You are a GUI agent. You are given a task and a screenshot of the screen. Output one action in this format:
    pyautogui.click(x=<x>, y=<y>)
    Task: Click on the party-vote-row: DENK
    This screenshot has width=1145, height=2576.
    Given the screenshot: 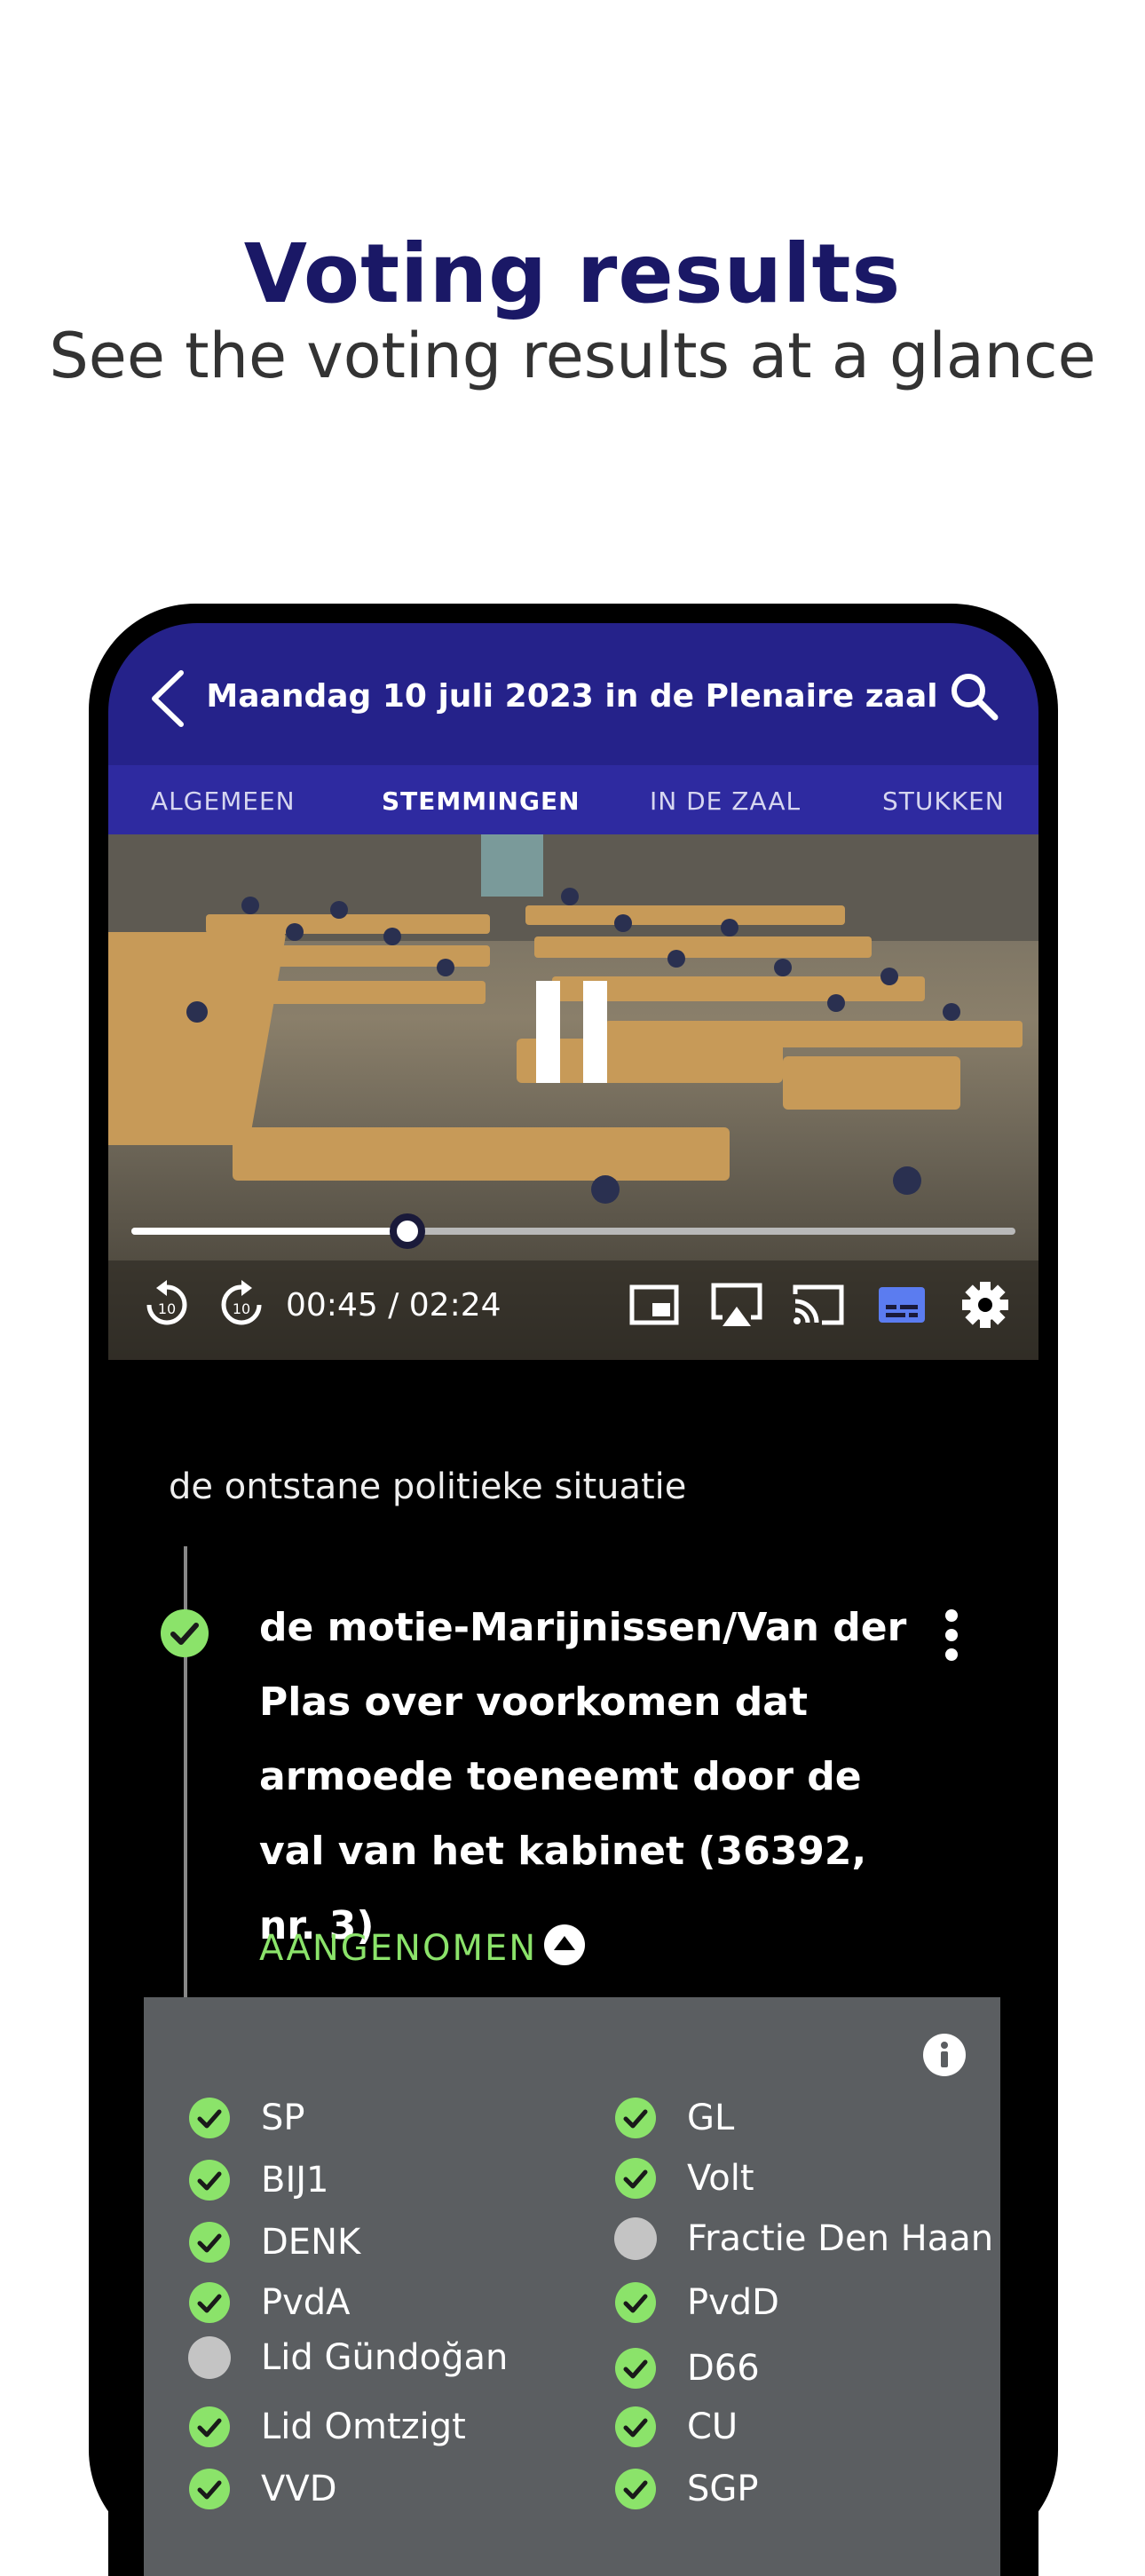 What is the action you would take?
    pyautogui.click(x=274, y=2242)
    